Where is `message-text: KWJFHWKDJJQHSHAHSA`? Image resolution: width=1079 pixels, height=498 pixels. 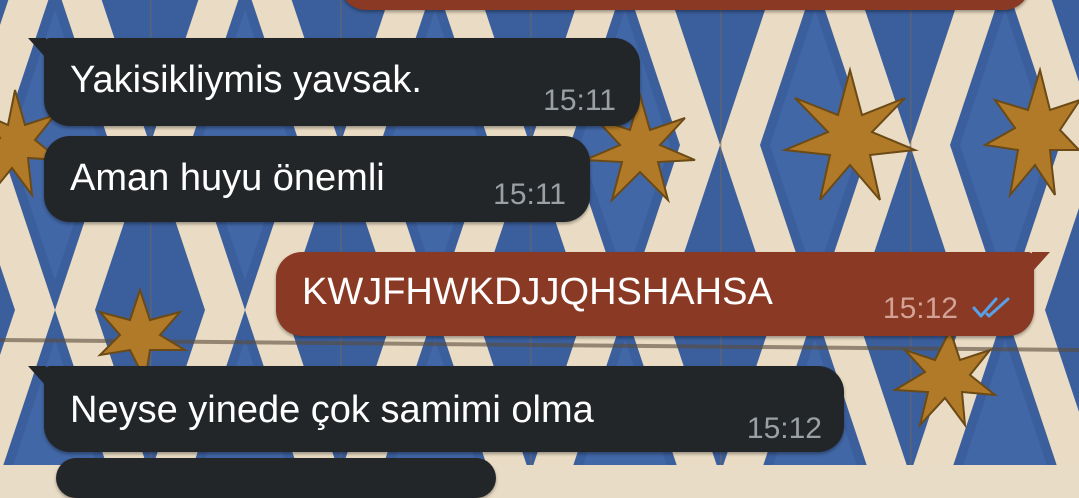 message-text: KWJFHWKDJJQHSHAHSA is located at coordinates (537, 292).